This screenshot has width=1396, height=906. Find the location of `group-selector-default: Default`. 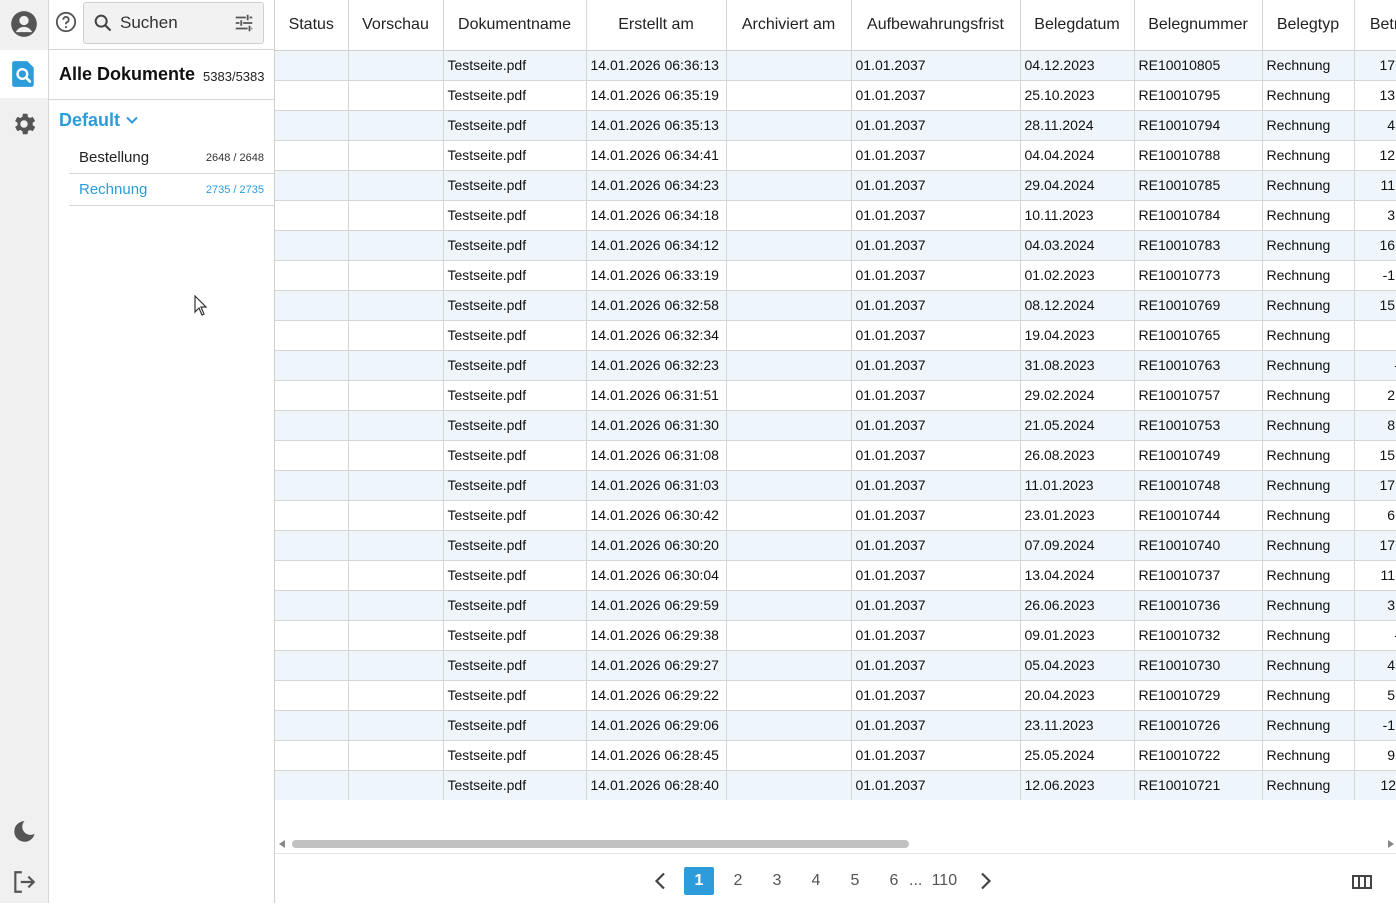

group-selector-default: Default is located at coordinates (98, 120).